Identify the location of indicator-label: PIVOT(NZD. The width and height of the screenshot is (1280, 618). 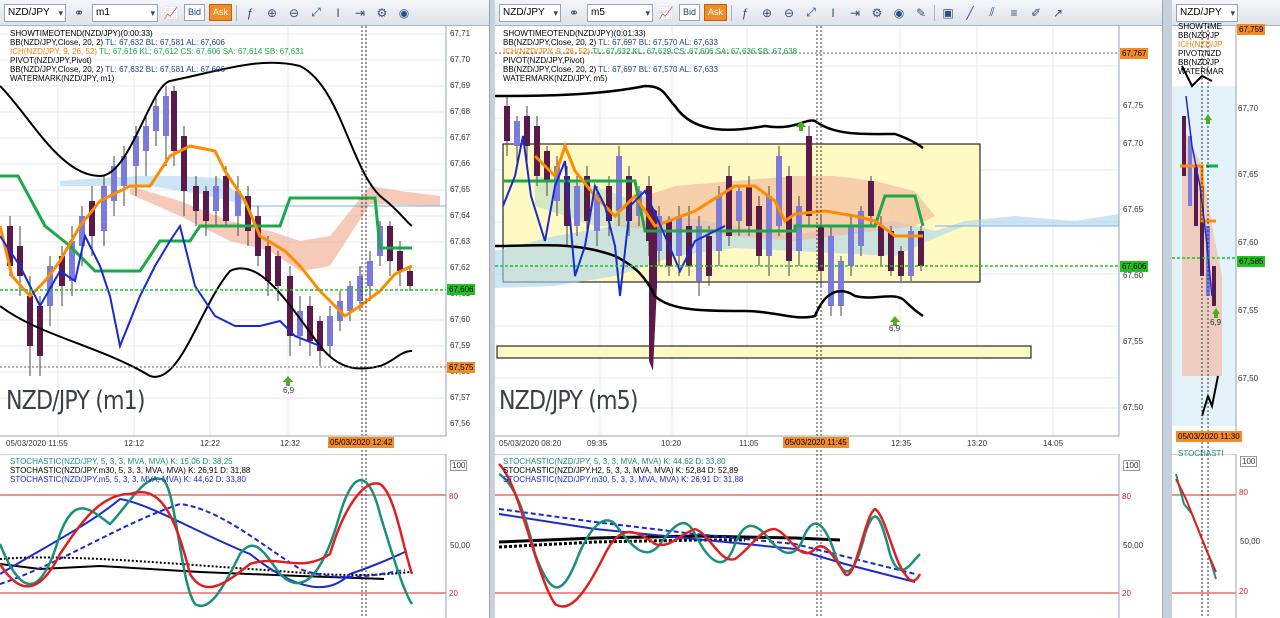
(1200, 53).